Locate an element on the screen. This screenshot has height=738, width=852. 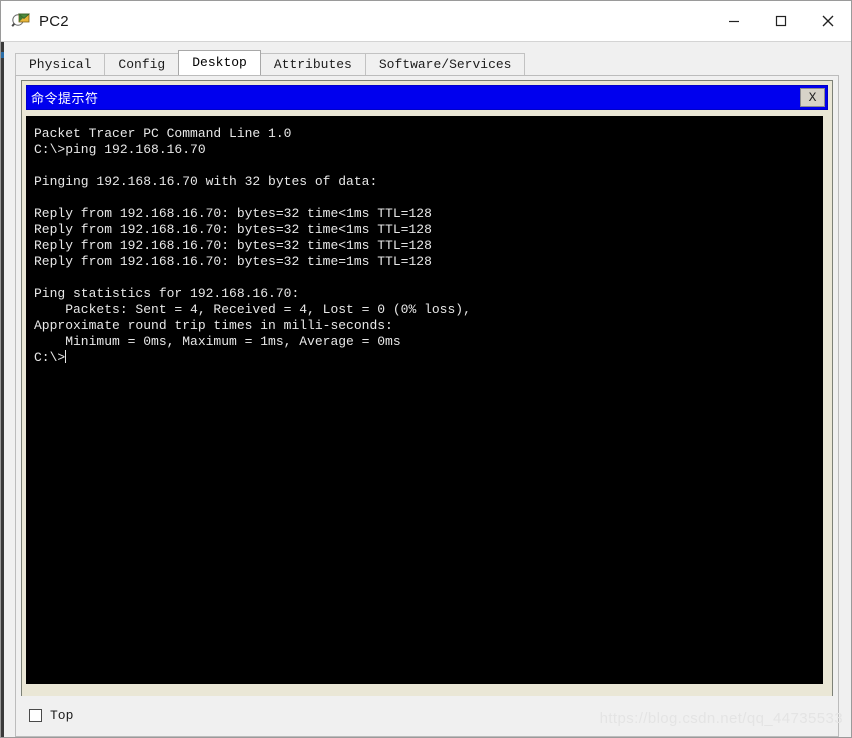
tab-software-services: Software/Services is located at coordinates (445, 64).